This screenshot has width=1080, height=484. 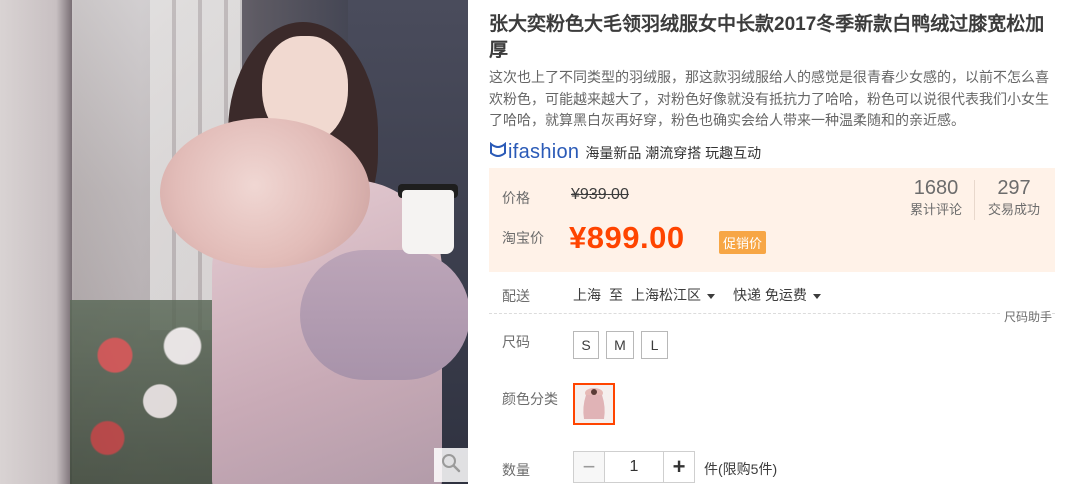 I want to click on ifashion-logo-text: ifashion, so click(x=544, y=152).